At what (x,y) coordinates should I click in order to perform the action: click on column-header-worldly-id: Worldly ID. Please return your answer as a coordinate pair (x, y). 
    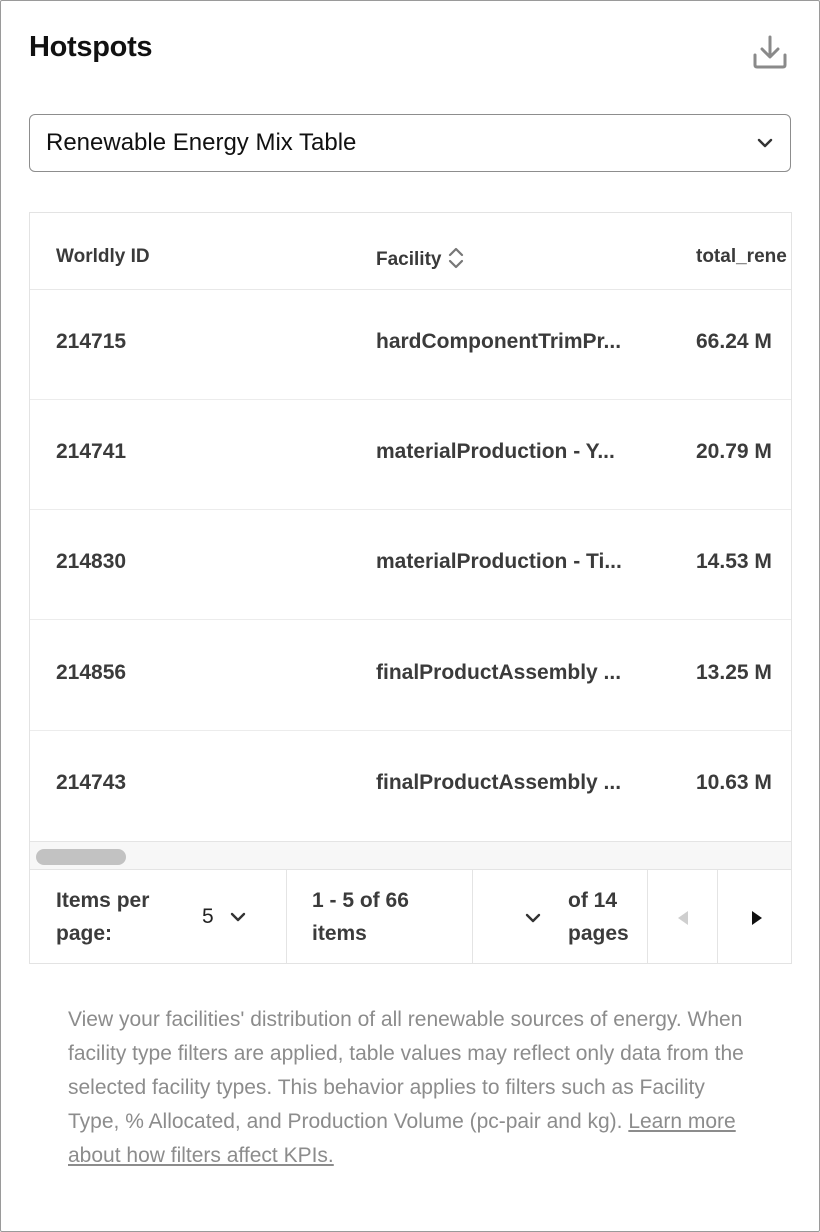
    Looking at the image, I should click on (103, 256).